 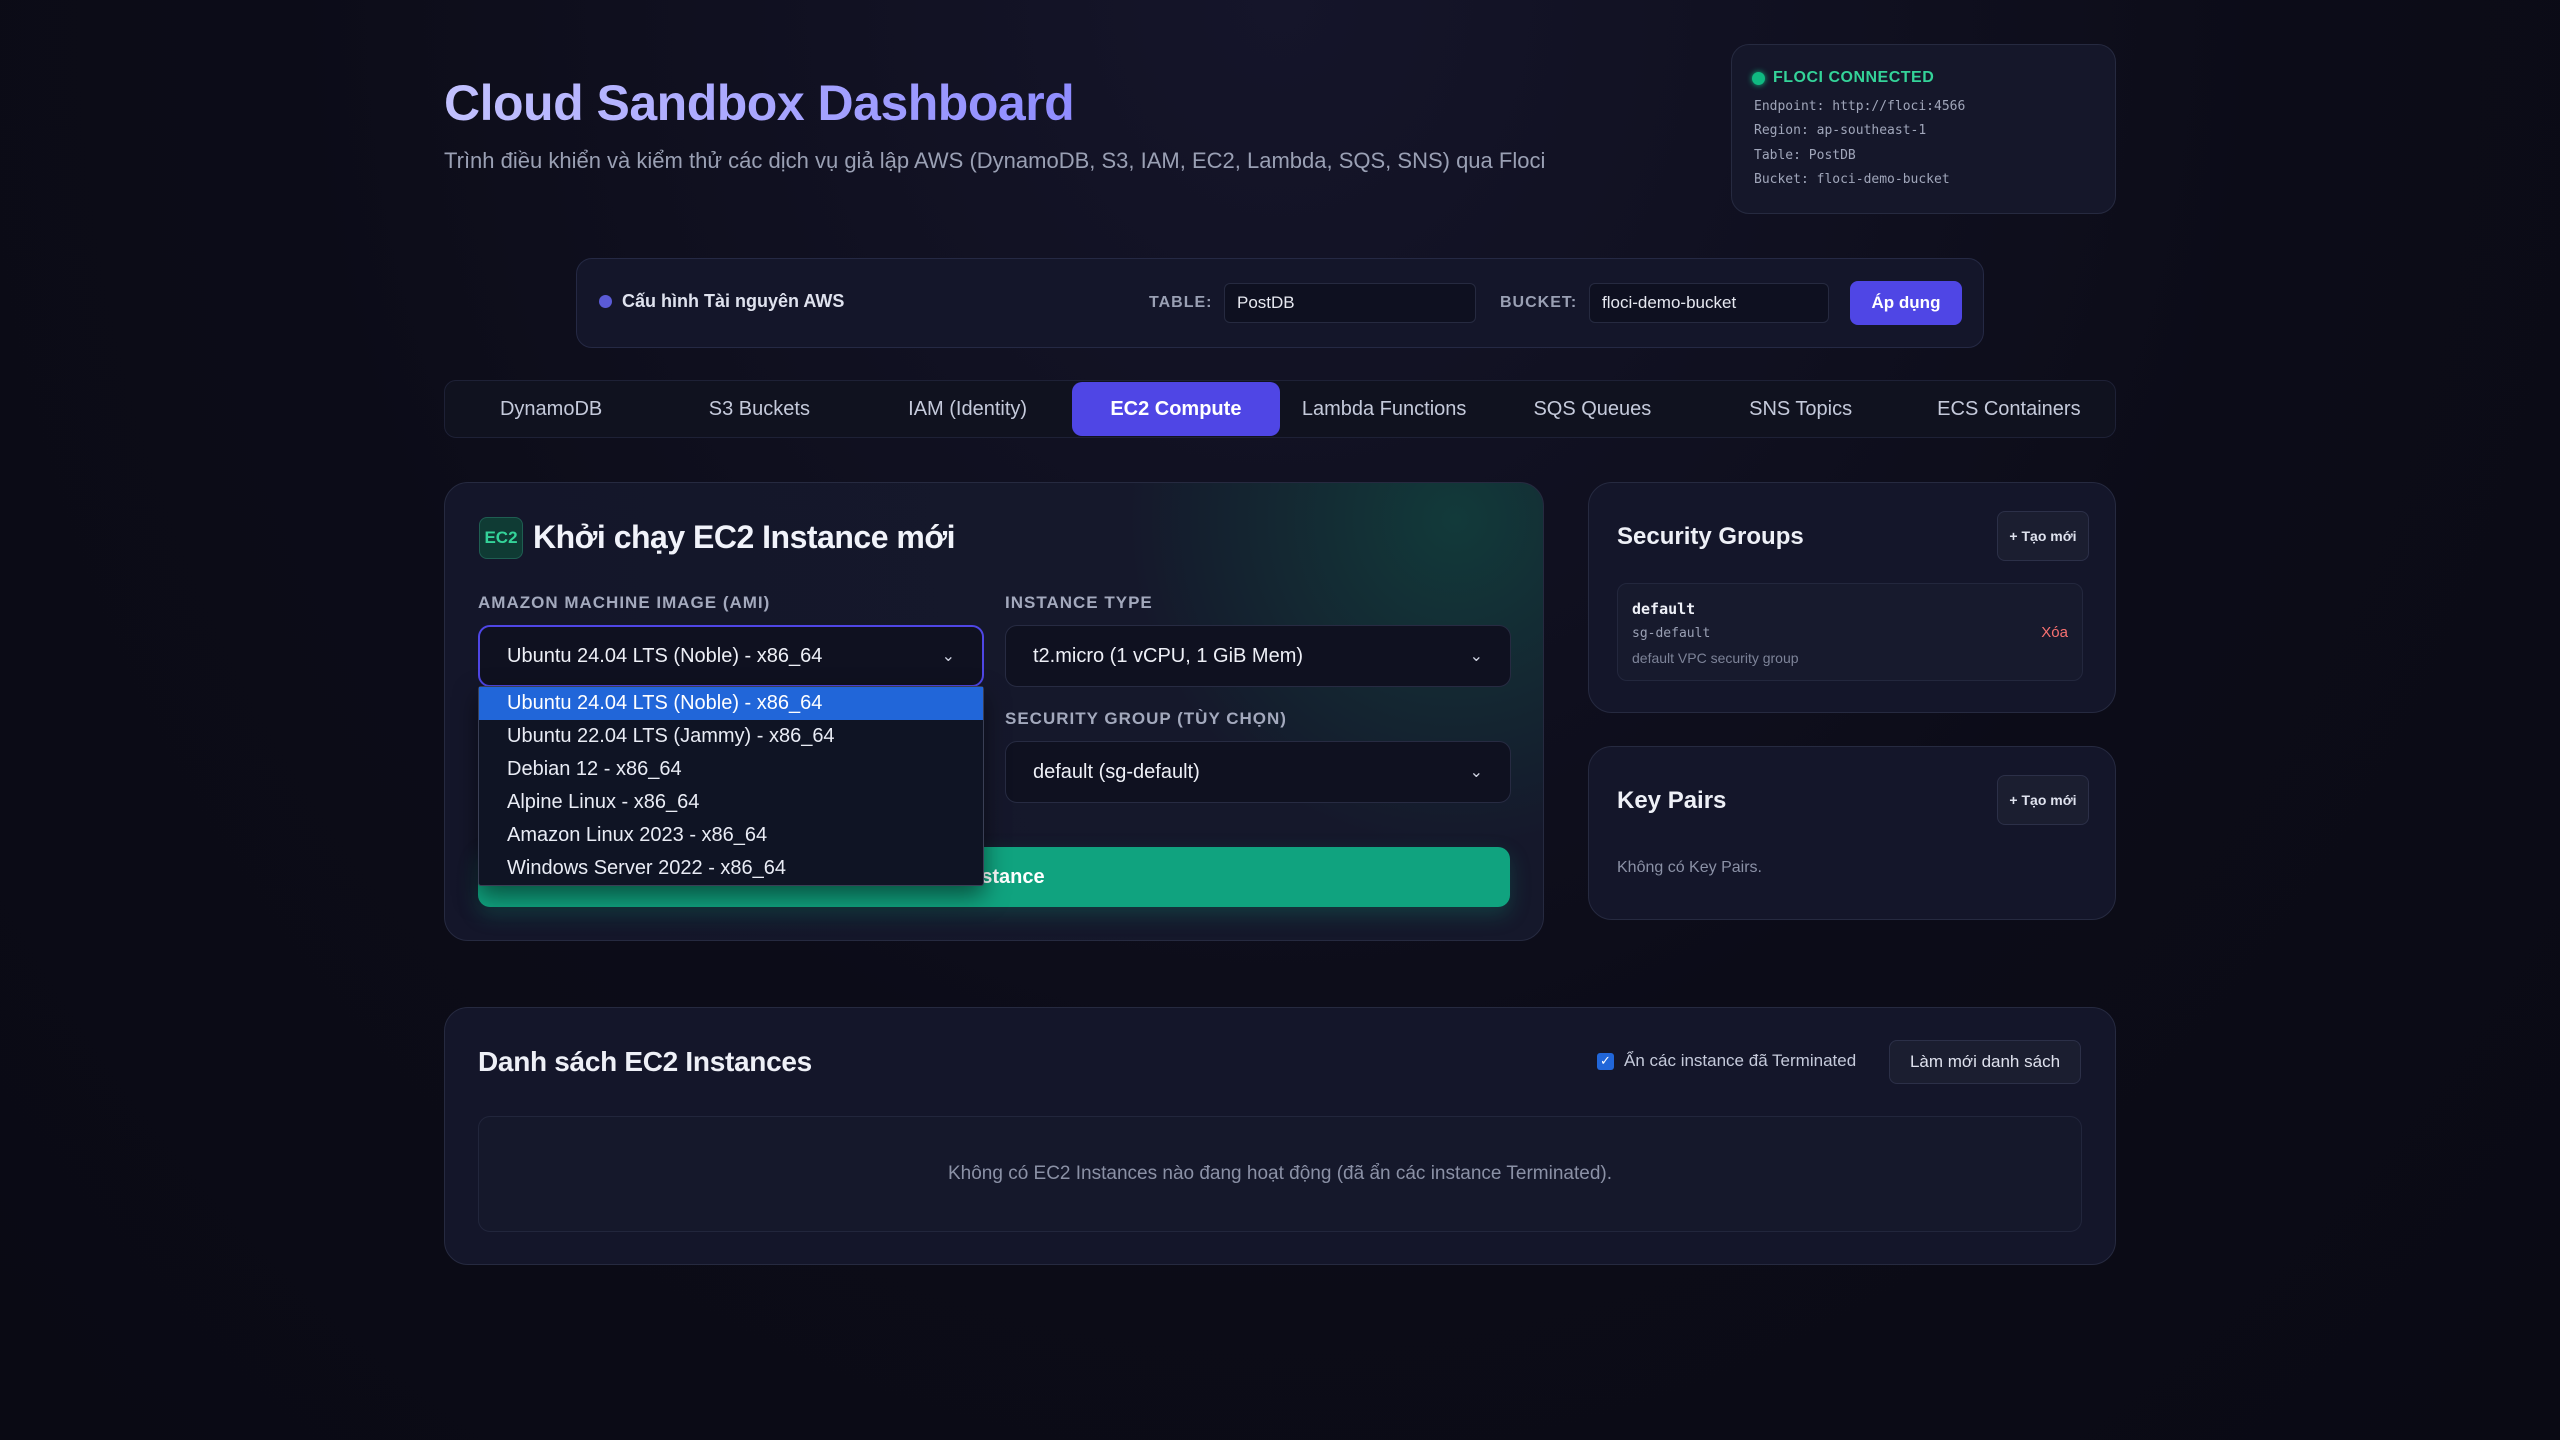 I want to click on ami-select: Ubuntu 24.04 LTS (Noble) - x86_64 ⌄, so click(x=731, y=656).